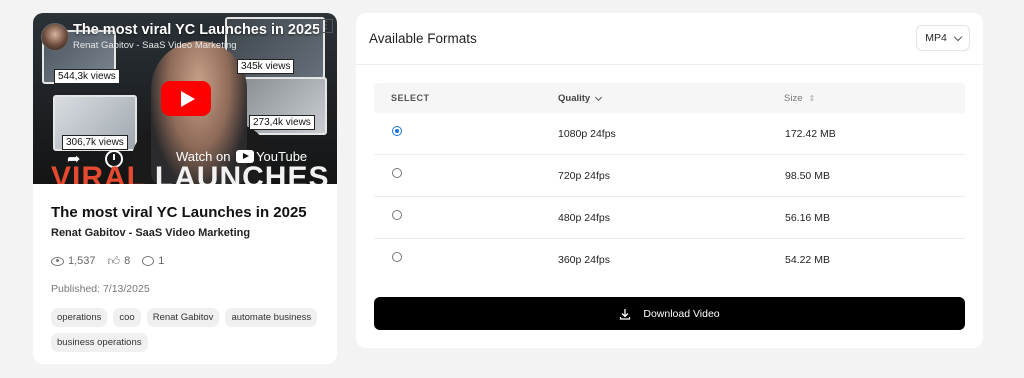  I want to click on views-count: 1,537, so click(82, 261).